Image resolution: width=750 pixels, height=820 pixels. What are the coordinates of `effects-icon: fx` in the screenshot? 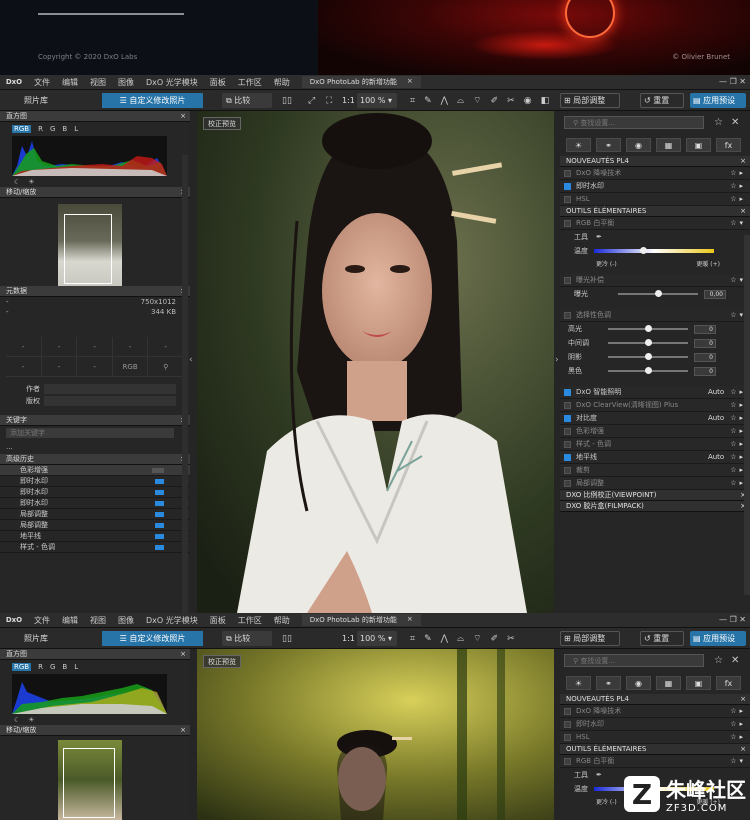 It's located at (728, 145).